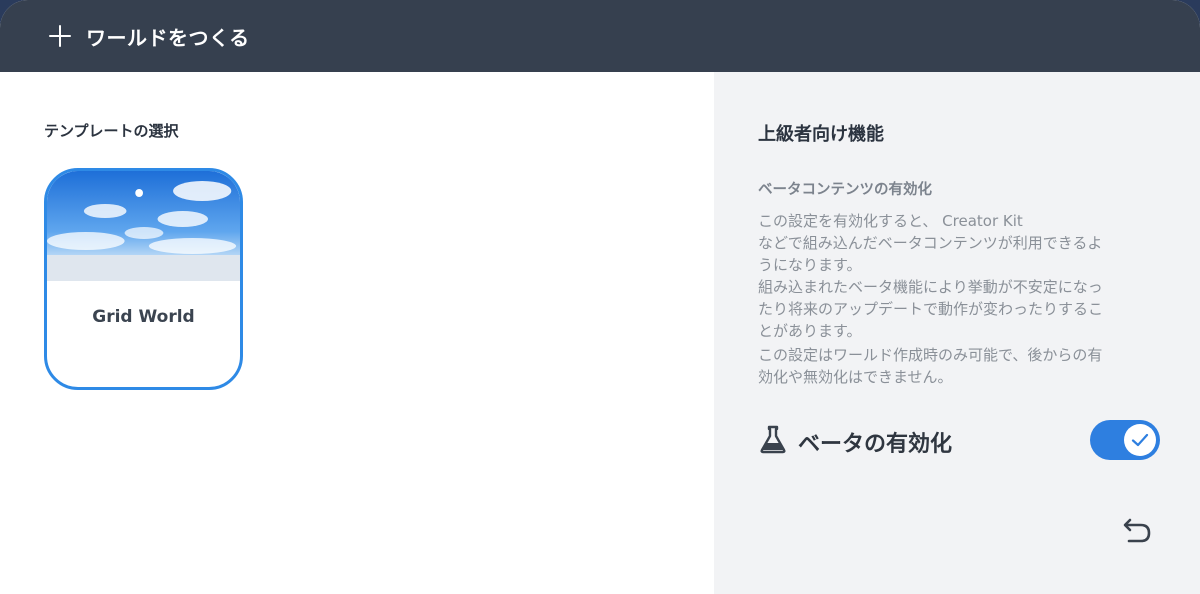 This screenshot has width=1200, height=594. Describe the element at coordinates (930, 243) in the screenshot. I see `desc-line: などで組み込んだベータコンテンツが利用できるよ` at that location.